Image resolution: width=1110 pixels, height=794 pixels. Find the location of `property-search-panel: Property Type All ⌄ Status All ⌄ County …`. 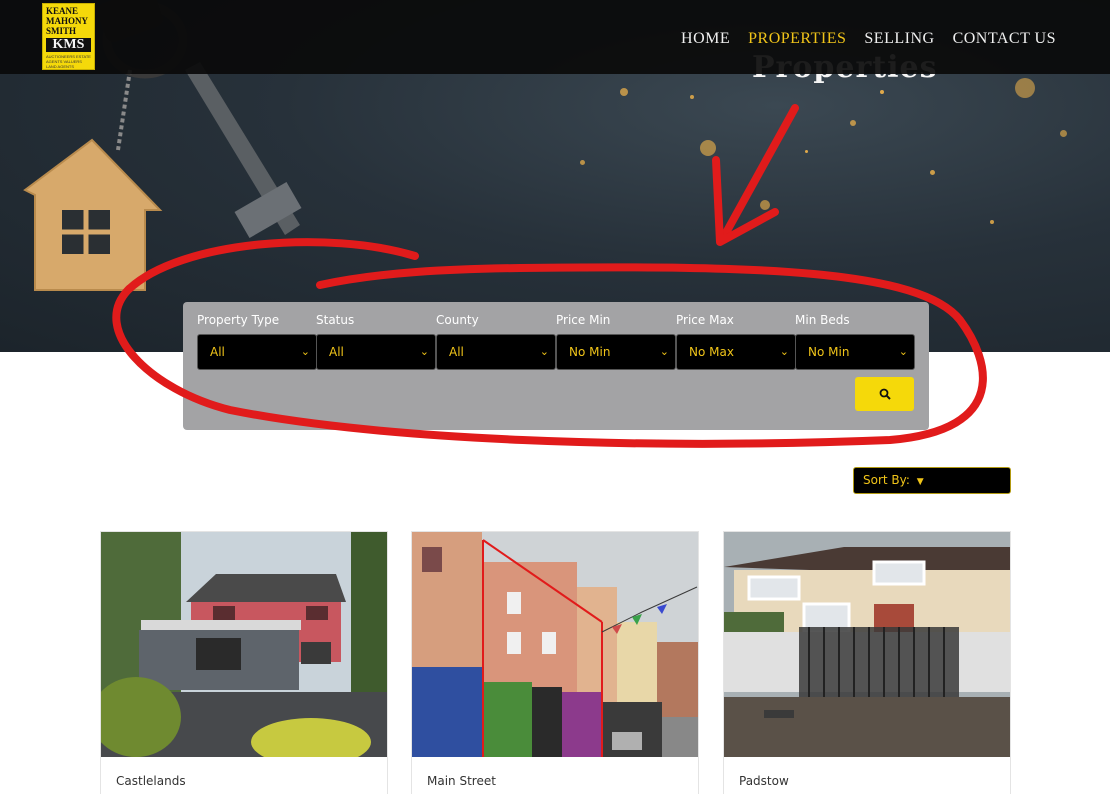

property-search-panel: Property Type All ⌄ Status All ⌄ County … is located at coordinates (556, 366).